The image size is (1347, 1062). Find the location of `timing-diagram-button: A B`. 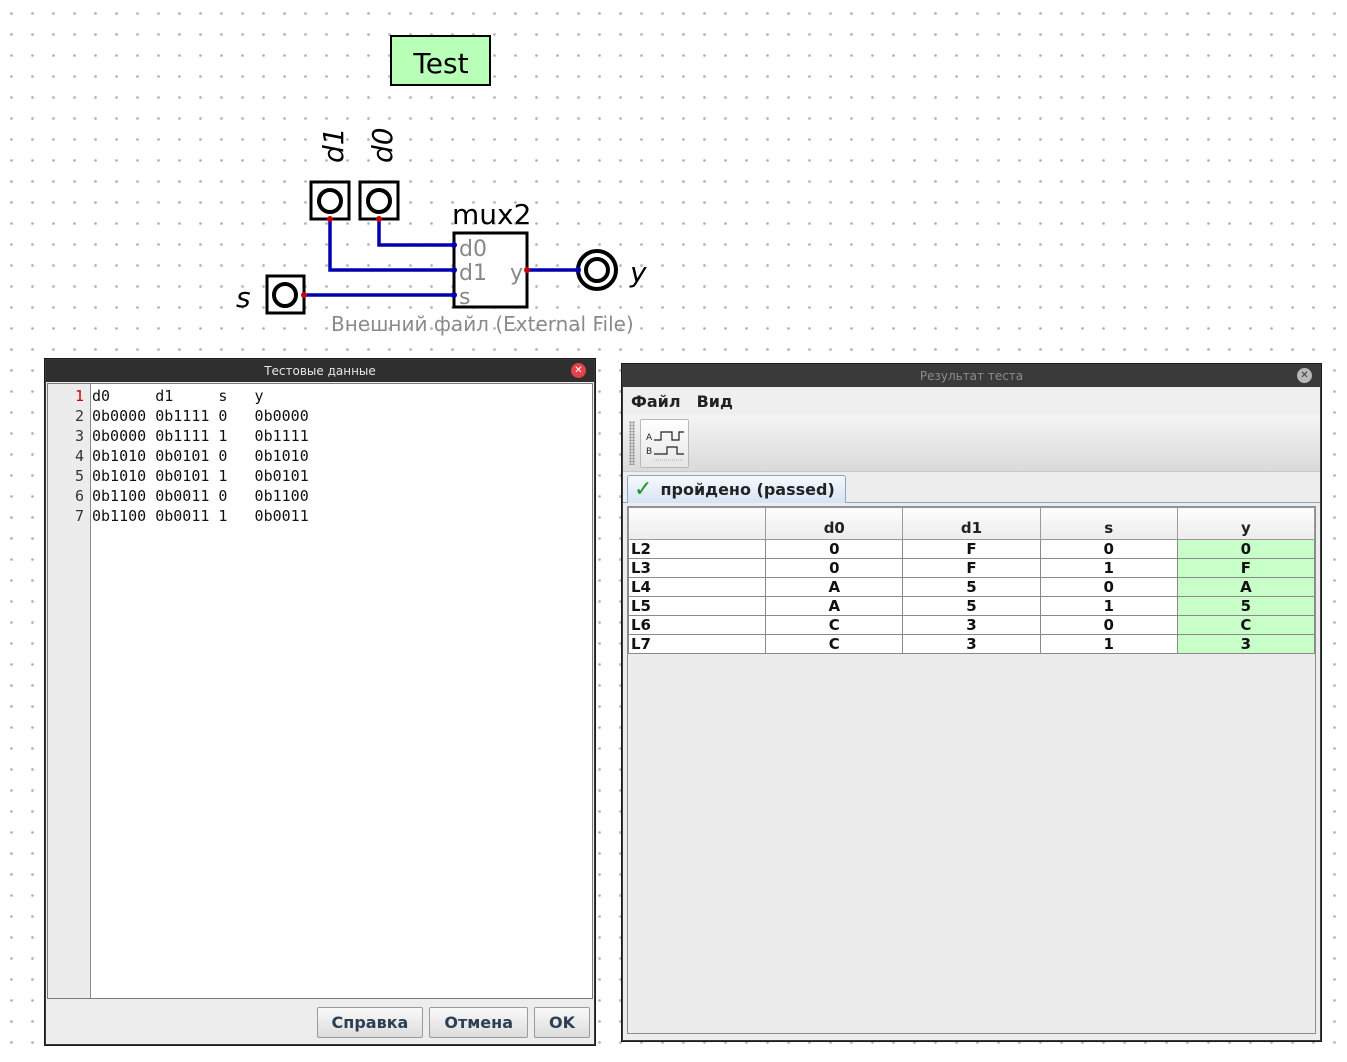

timing-diagram-button: A B is located at coordinates (664, 443).